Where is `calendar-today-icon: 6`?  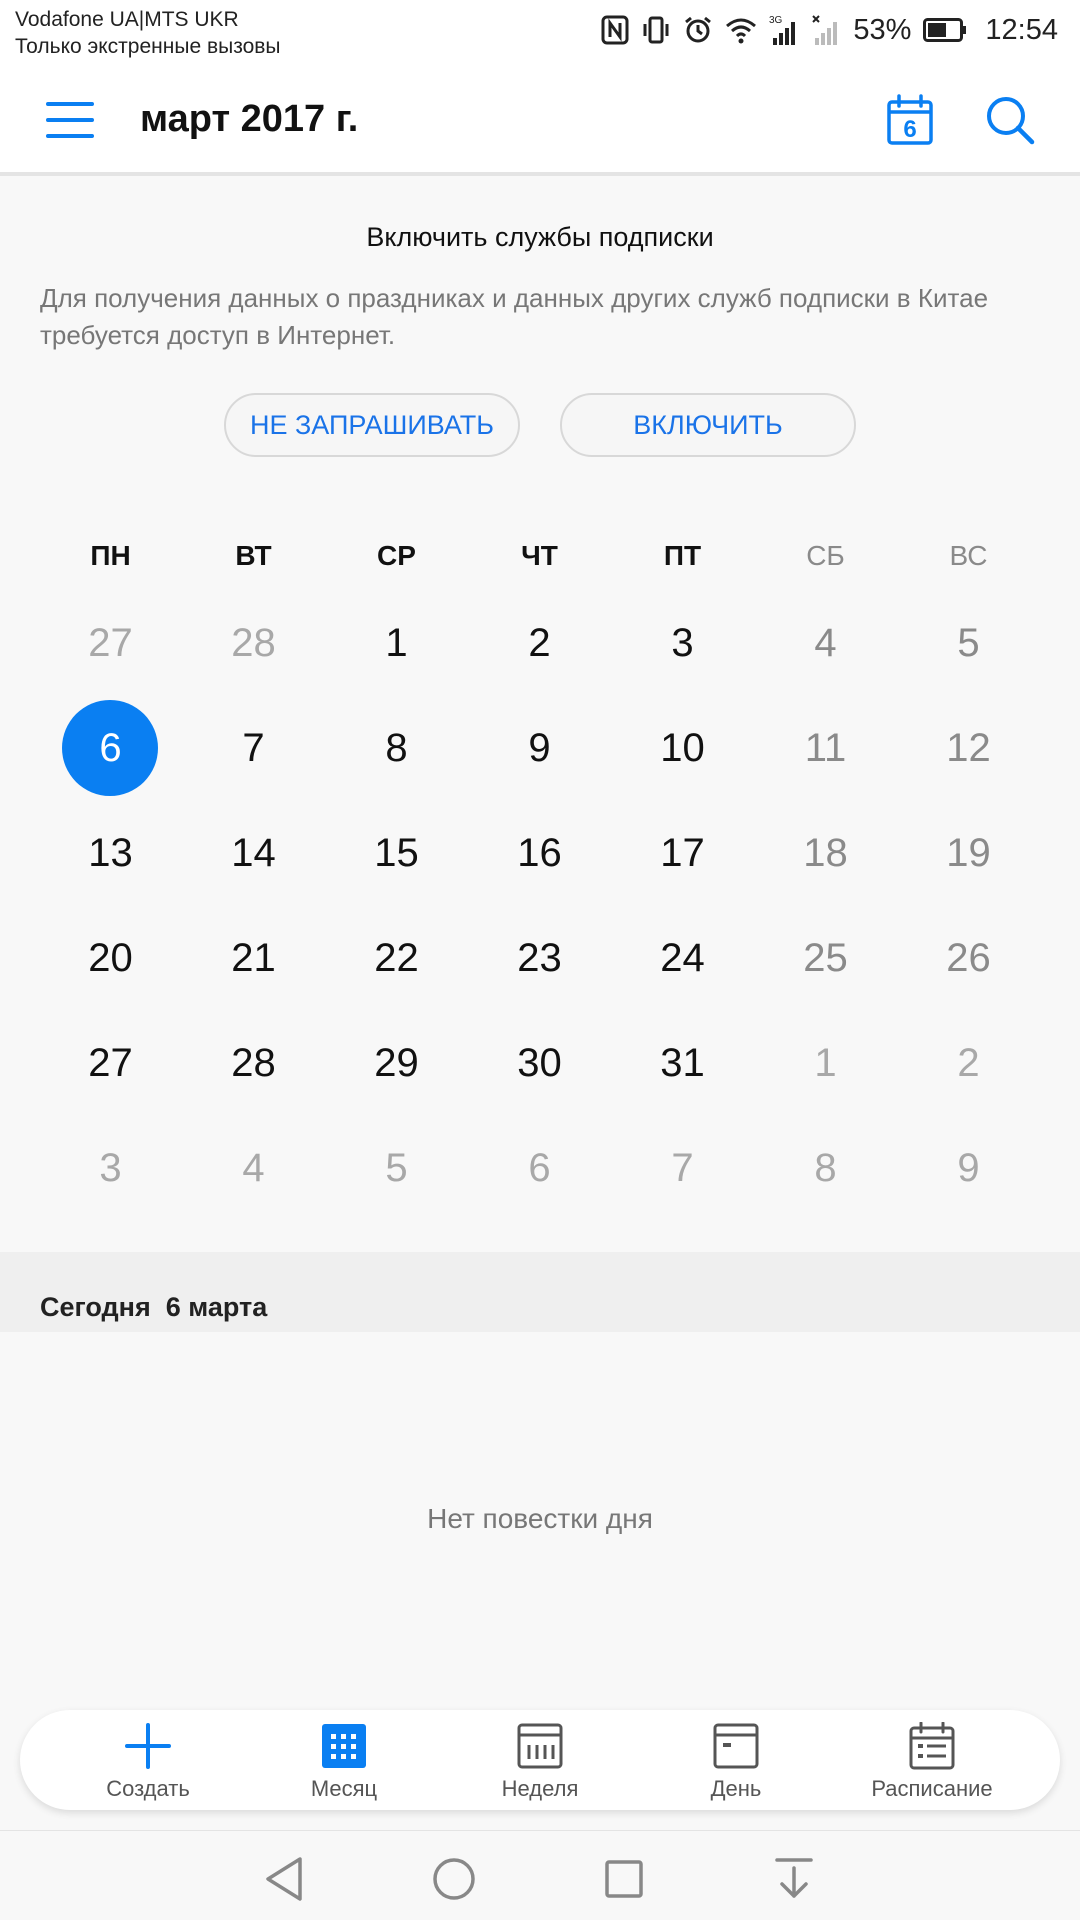 calendar-today-icon: 6 is located at coordinates (910, 119).